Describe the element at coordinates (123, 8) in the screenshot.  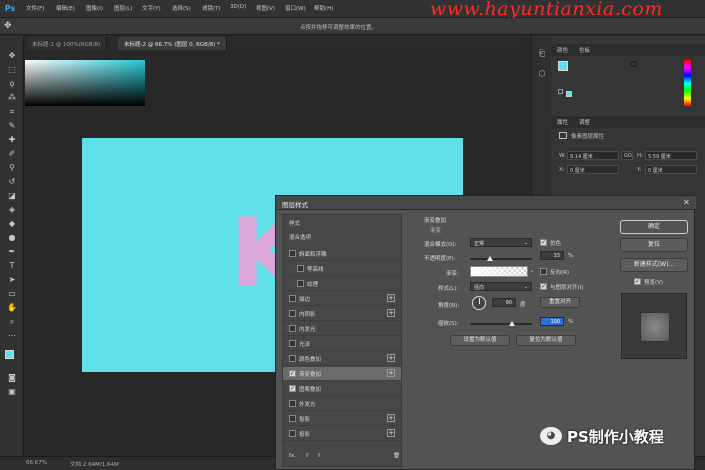
I see `menu-layer: 图层(L)` at that location.